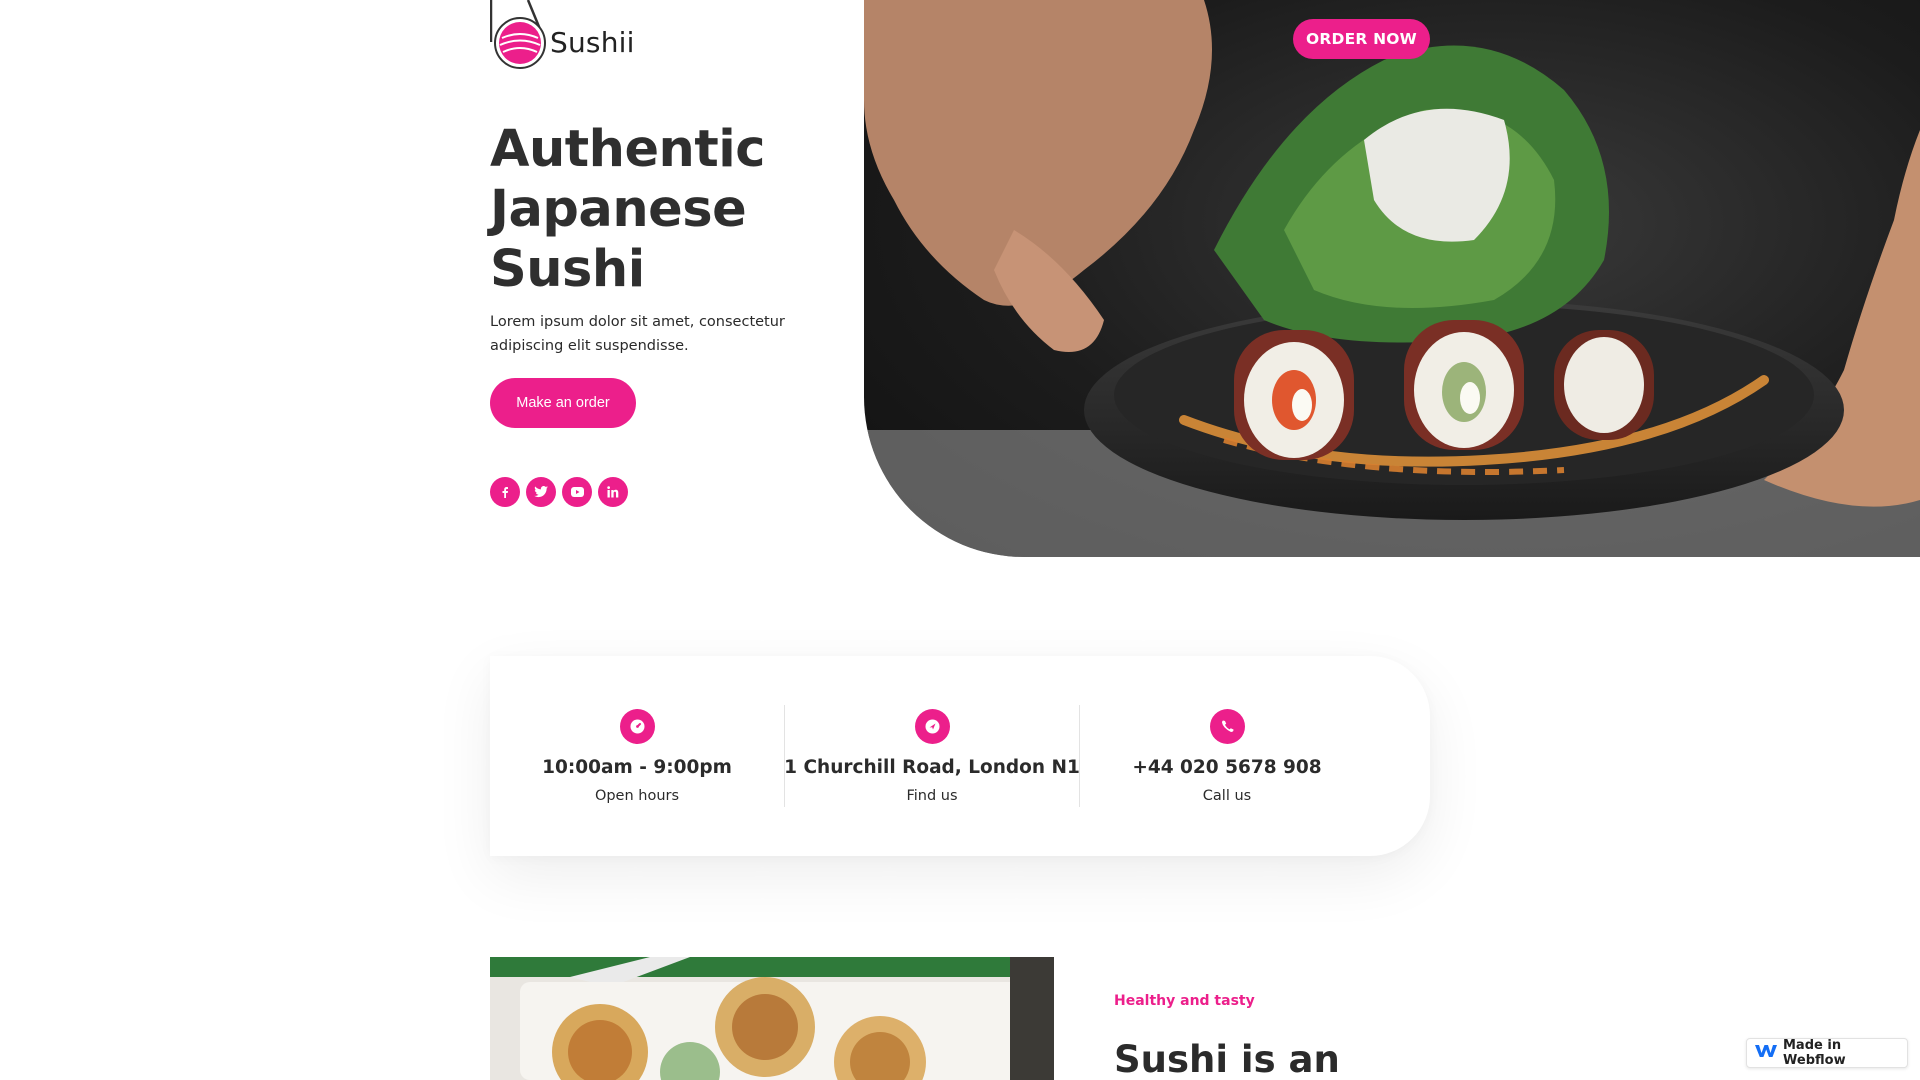  I want to click on hero-title-line: Authentic, so click(627, 149).